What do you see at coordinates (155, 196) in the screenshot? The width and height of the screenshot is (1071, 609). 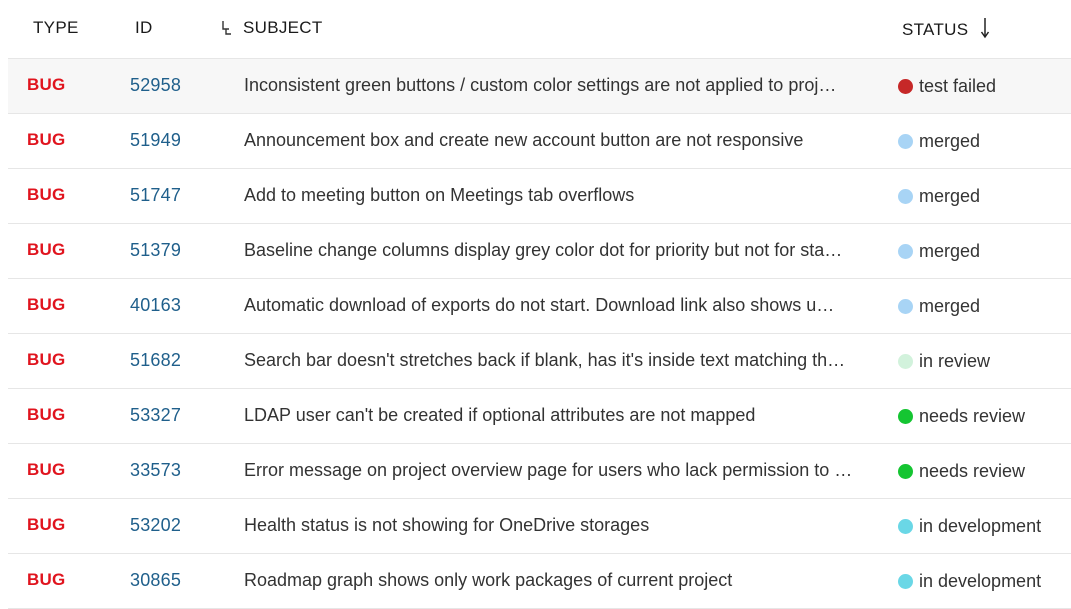 I see `id-link: 51747` at bounding box center [155, 196].